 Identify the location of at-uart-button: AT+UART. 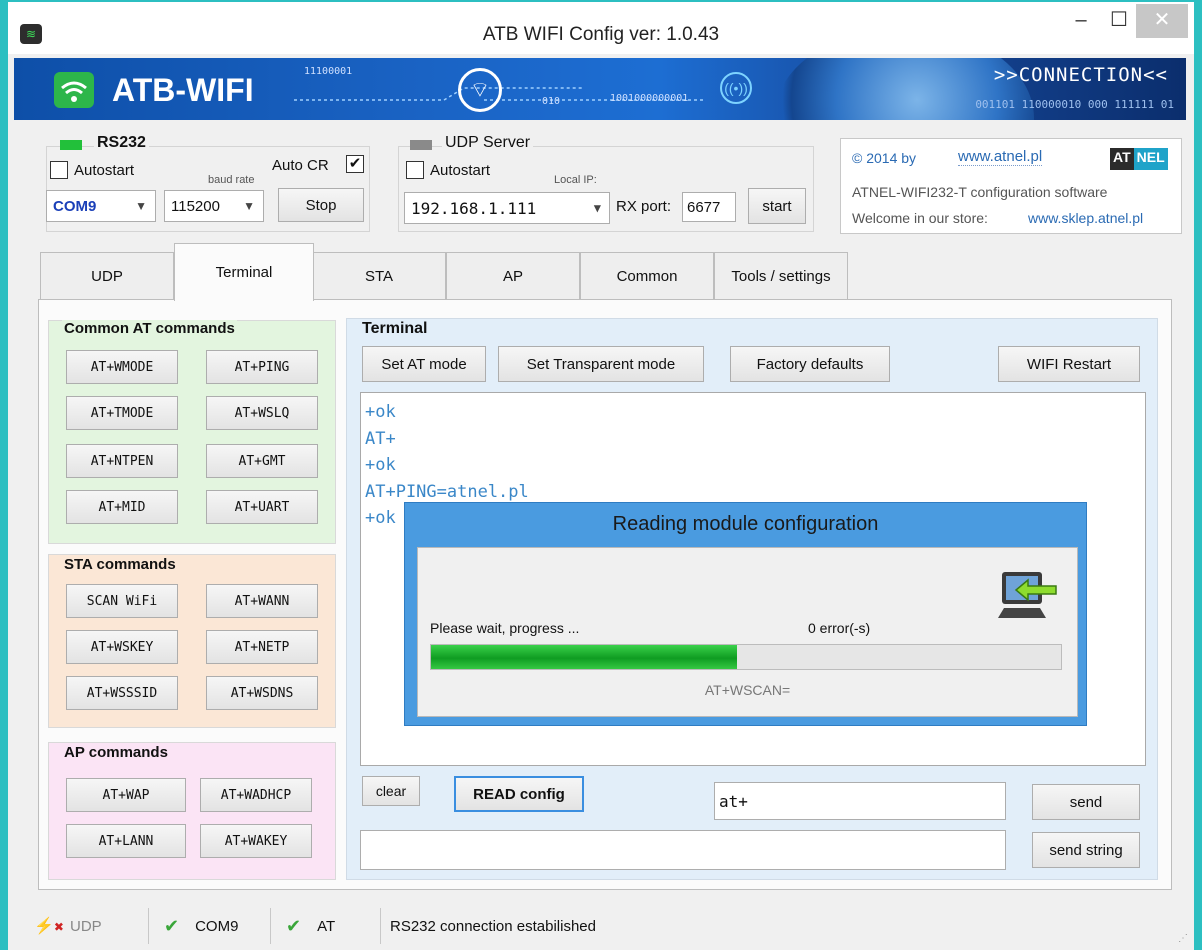
(262, 507).